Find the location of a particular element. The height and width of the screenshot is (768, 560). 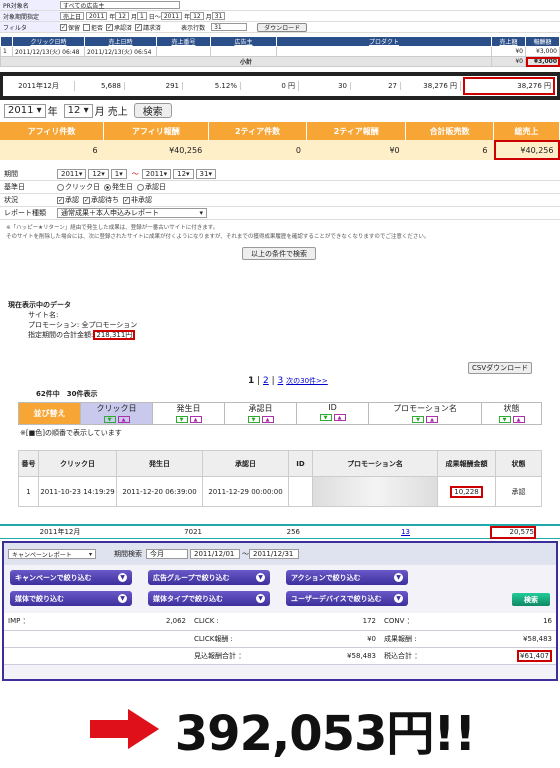

page-link: 3 is located at coordinates (281, 381).